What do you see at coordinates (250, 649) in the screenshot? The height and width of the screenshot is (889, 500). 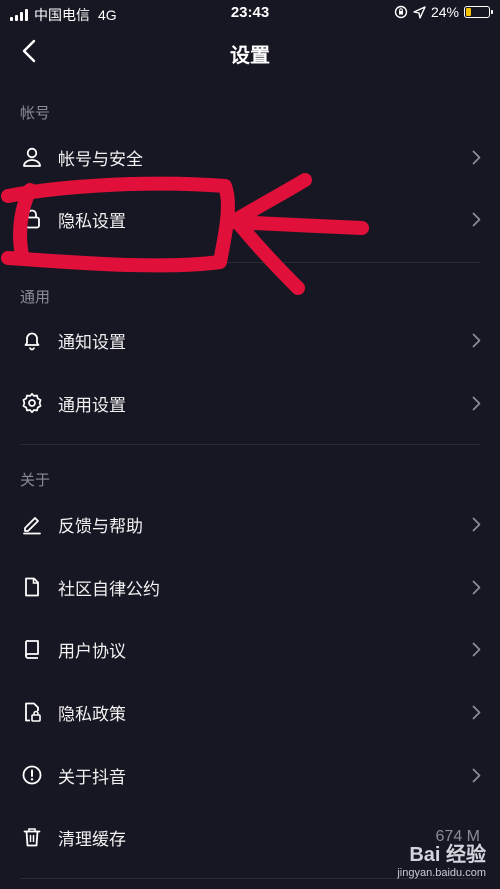 I see `settings-row-user-agreement: 用户协议` at bounding box center [250, 649].